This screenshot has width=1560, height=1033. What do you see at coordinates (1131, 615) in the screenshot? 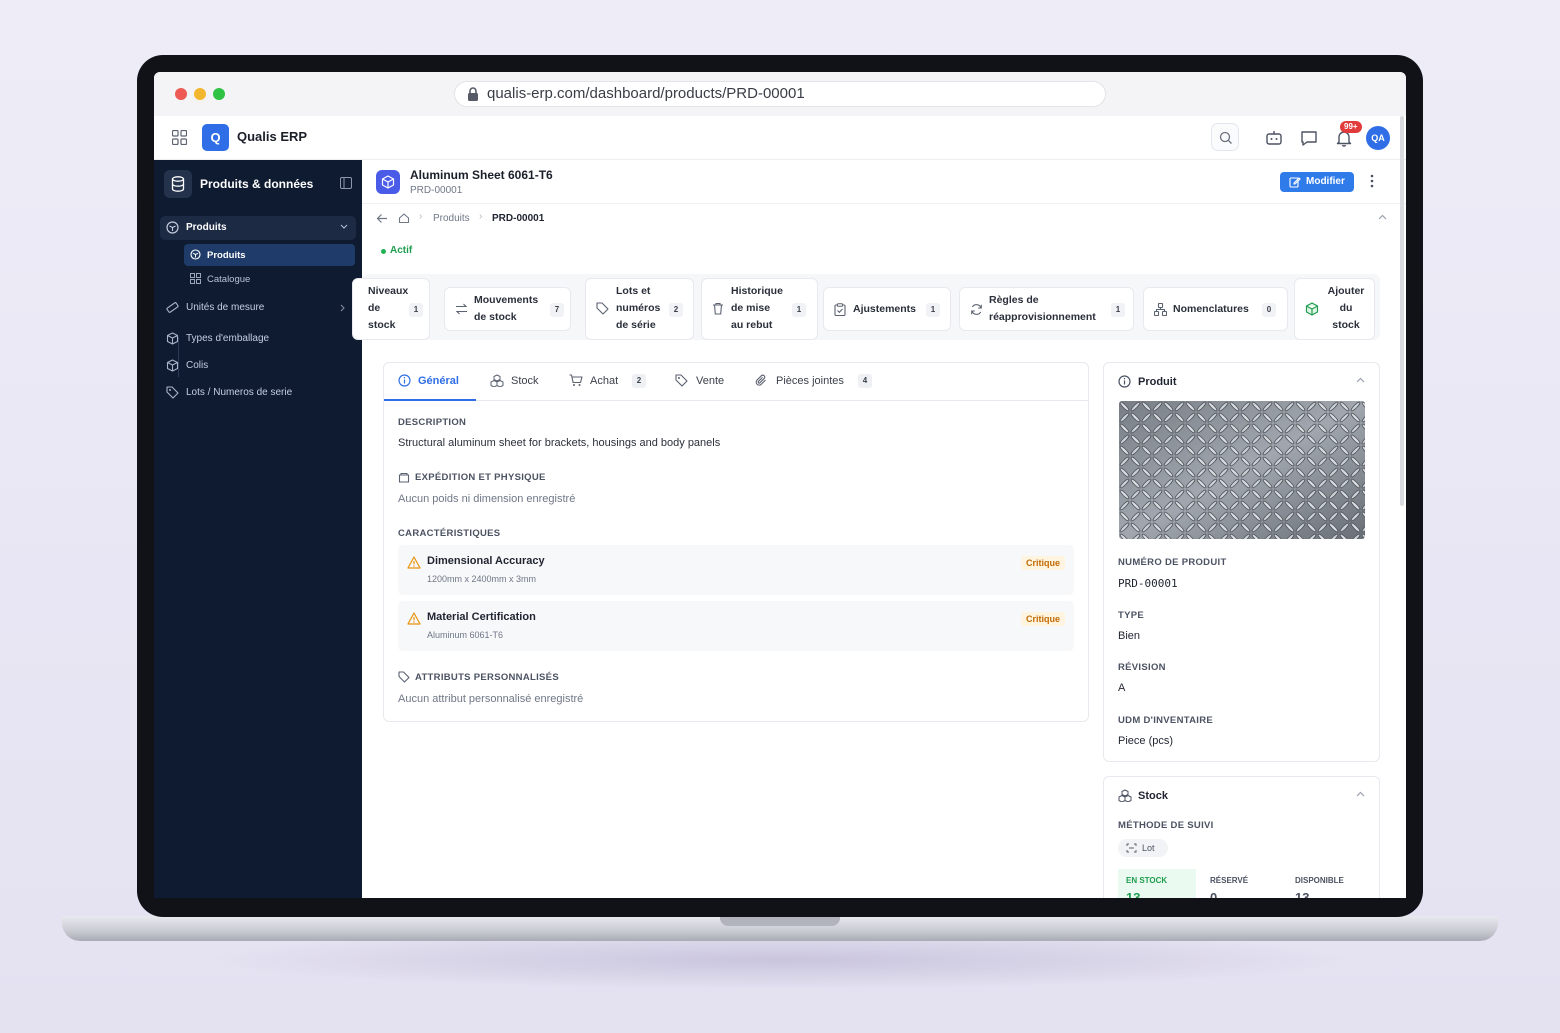
I see `type-label: TYPE` at bounding box center [1131, 615].